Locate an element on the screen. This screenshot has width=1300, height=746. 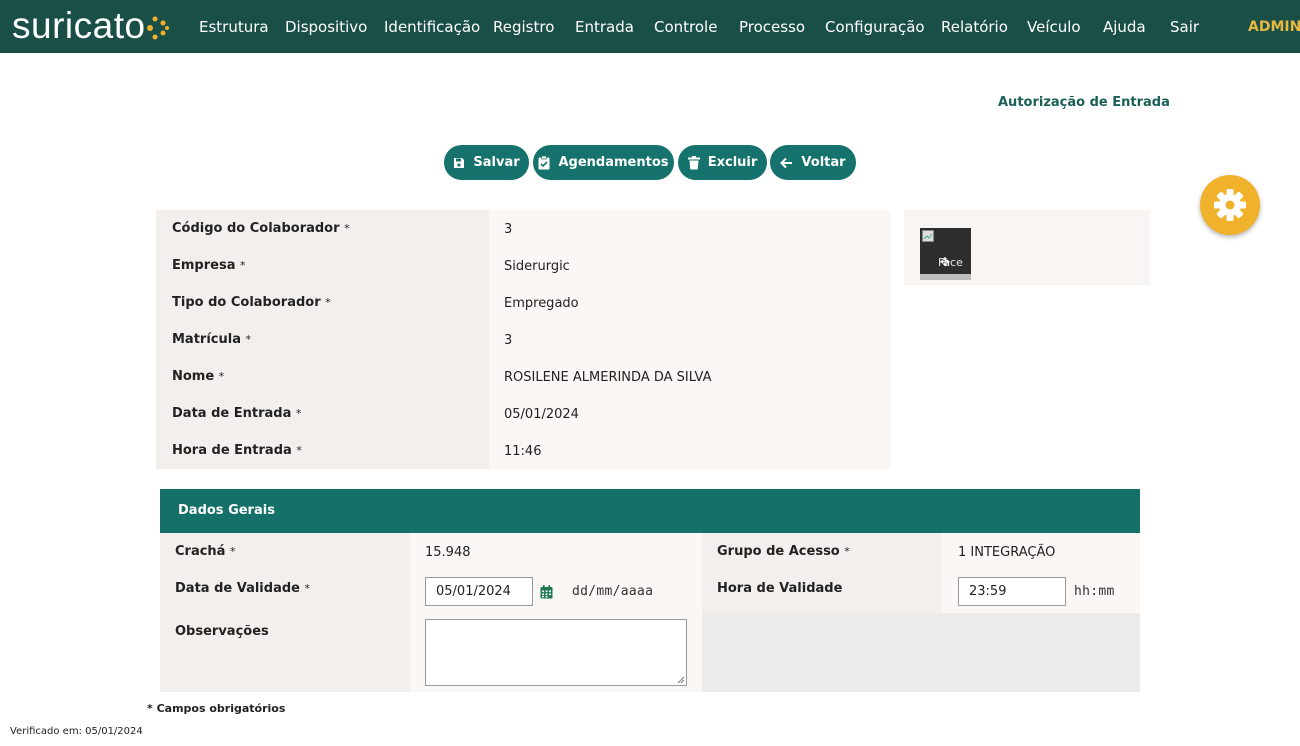
field-value-tipo: Empregado is located at coordinates (541, 303).